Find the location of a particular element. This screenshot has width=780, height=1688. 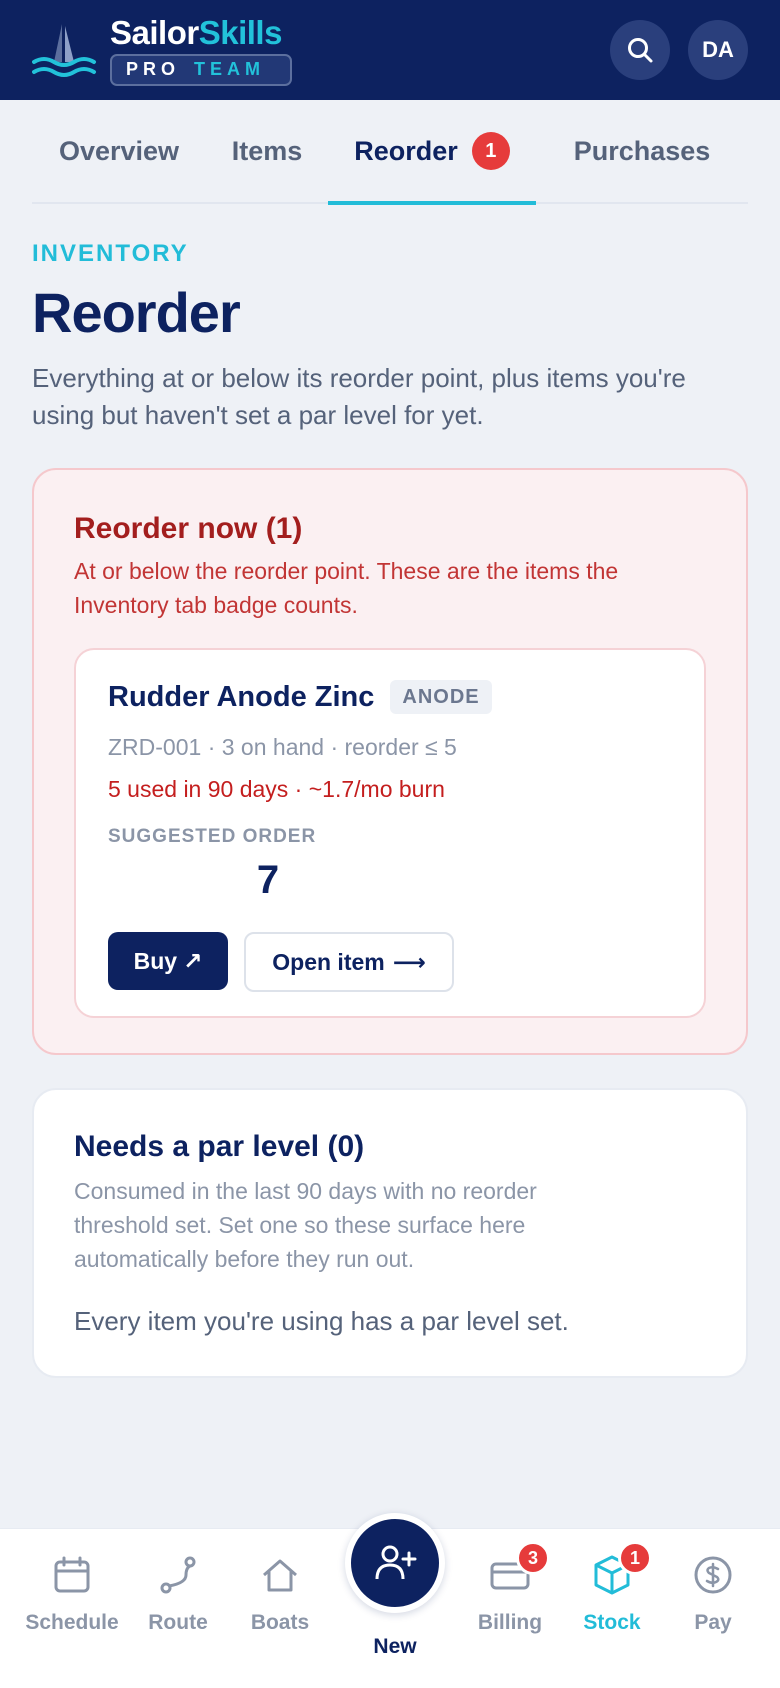

tab-items: Items is located at coordinates (267, 151).